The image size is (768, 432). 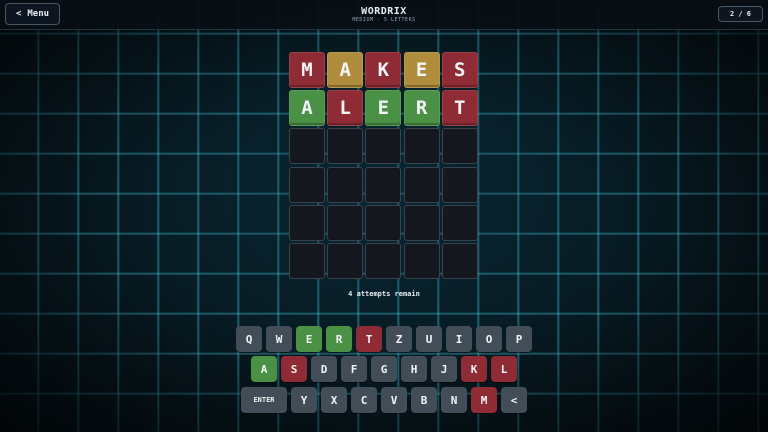 I want to click on keyboard-row: ASDFGHJKL, so click(x=384, y=369).